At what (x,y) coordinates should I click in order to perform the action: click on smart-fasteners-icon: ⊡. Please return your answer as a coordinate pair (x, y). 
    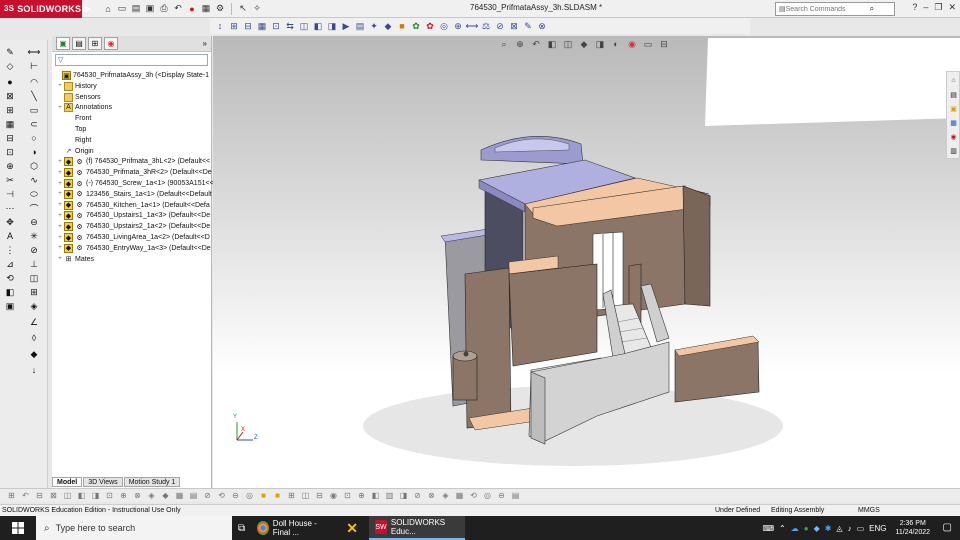
    Looking at the image, I should click on (276, 26).